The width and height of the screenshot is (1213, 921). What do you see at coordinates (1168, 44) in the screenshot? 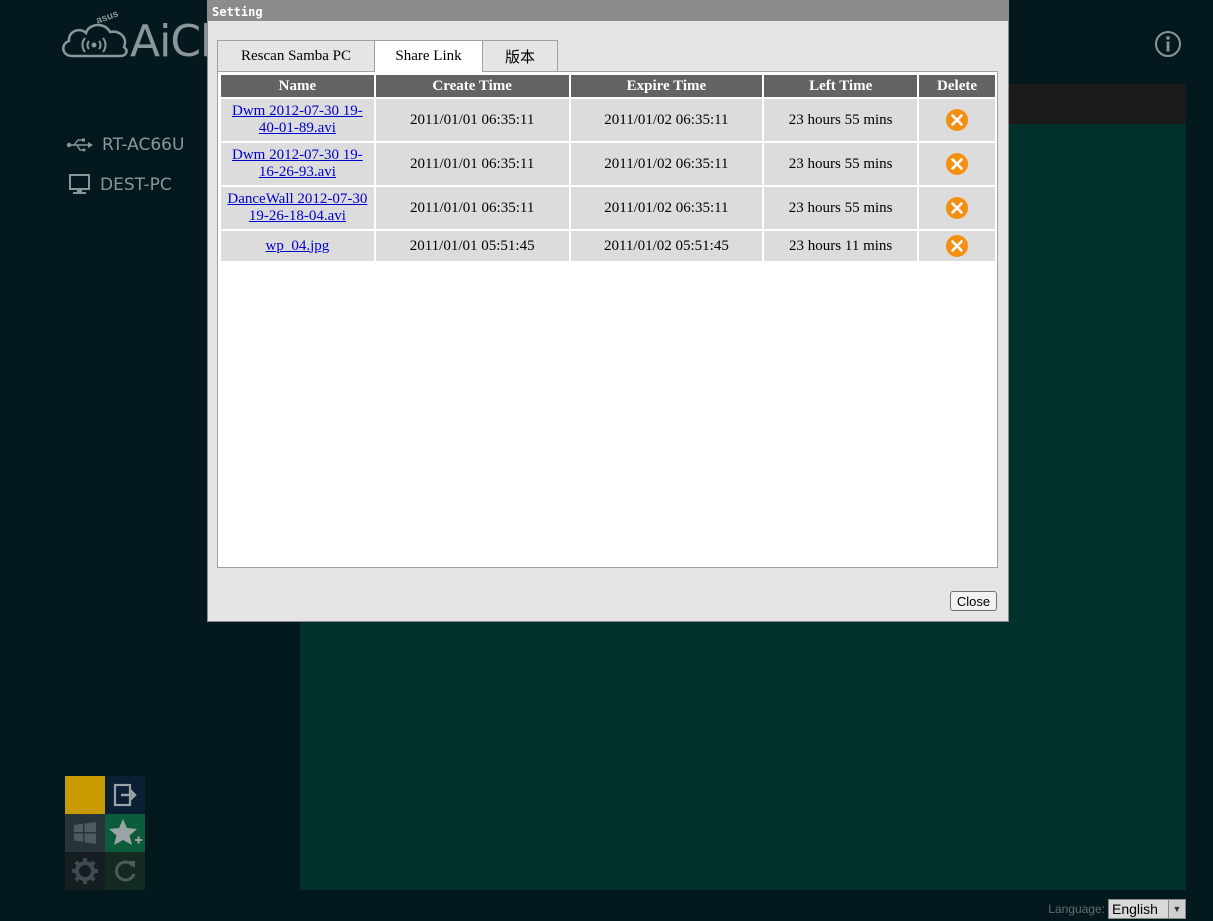
I see `info-icon` at bounding box center [1168, 44].